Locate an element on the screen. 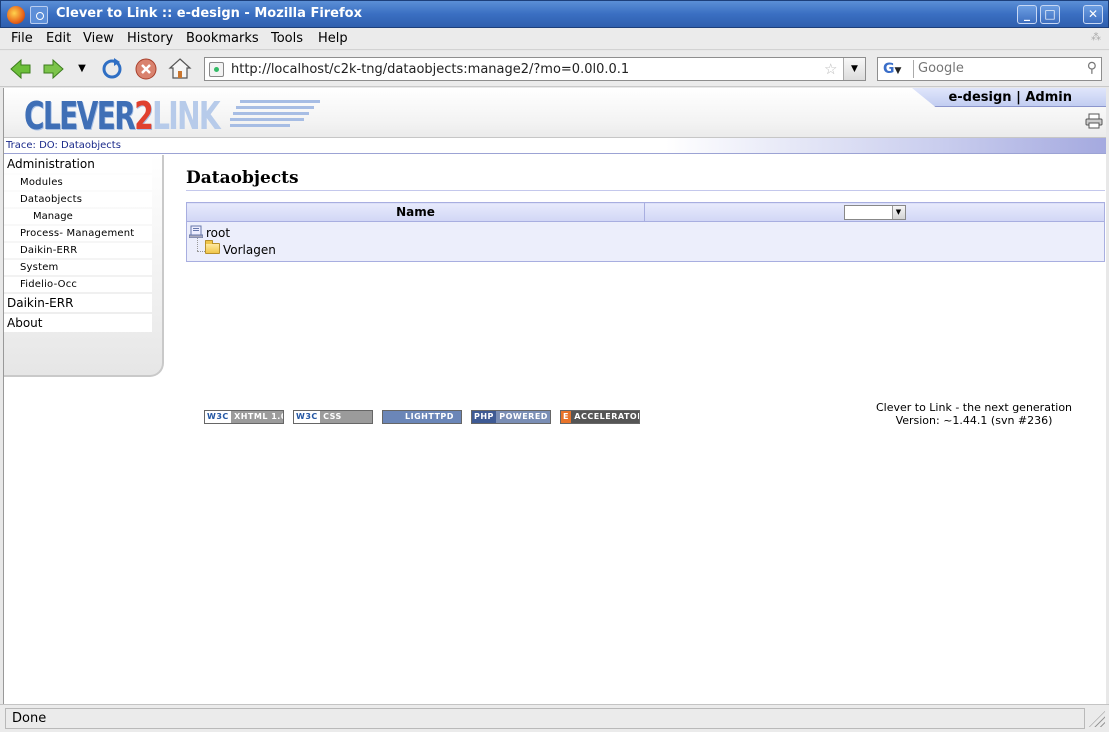  logo-text-link: LINK is located at coordinates (186, 116).